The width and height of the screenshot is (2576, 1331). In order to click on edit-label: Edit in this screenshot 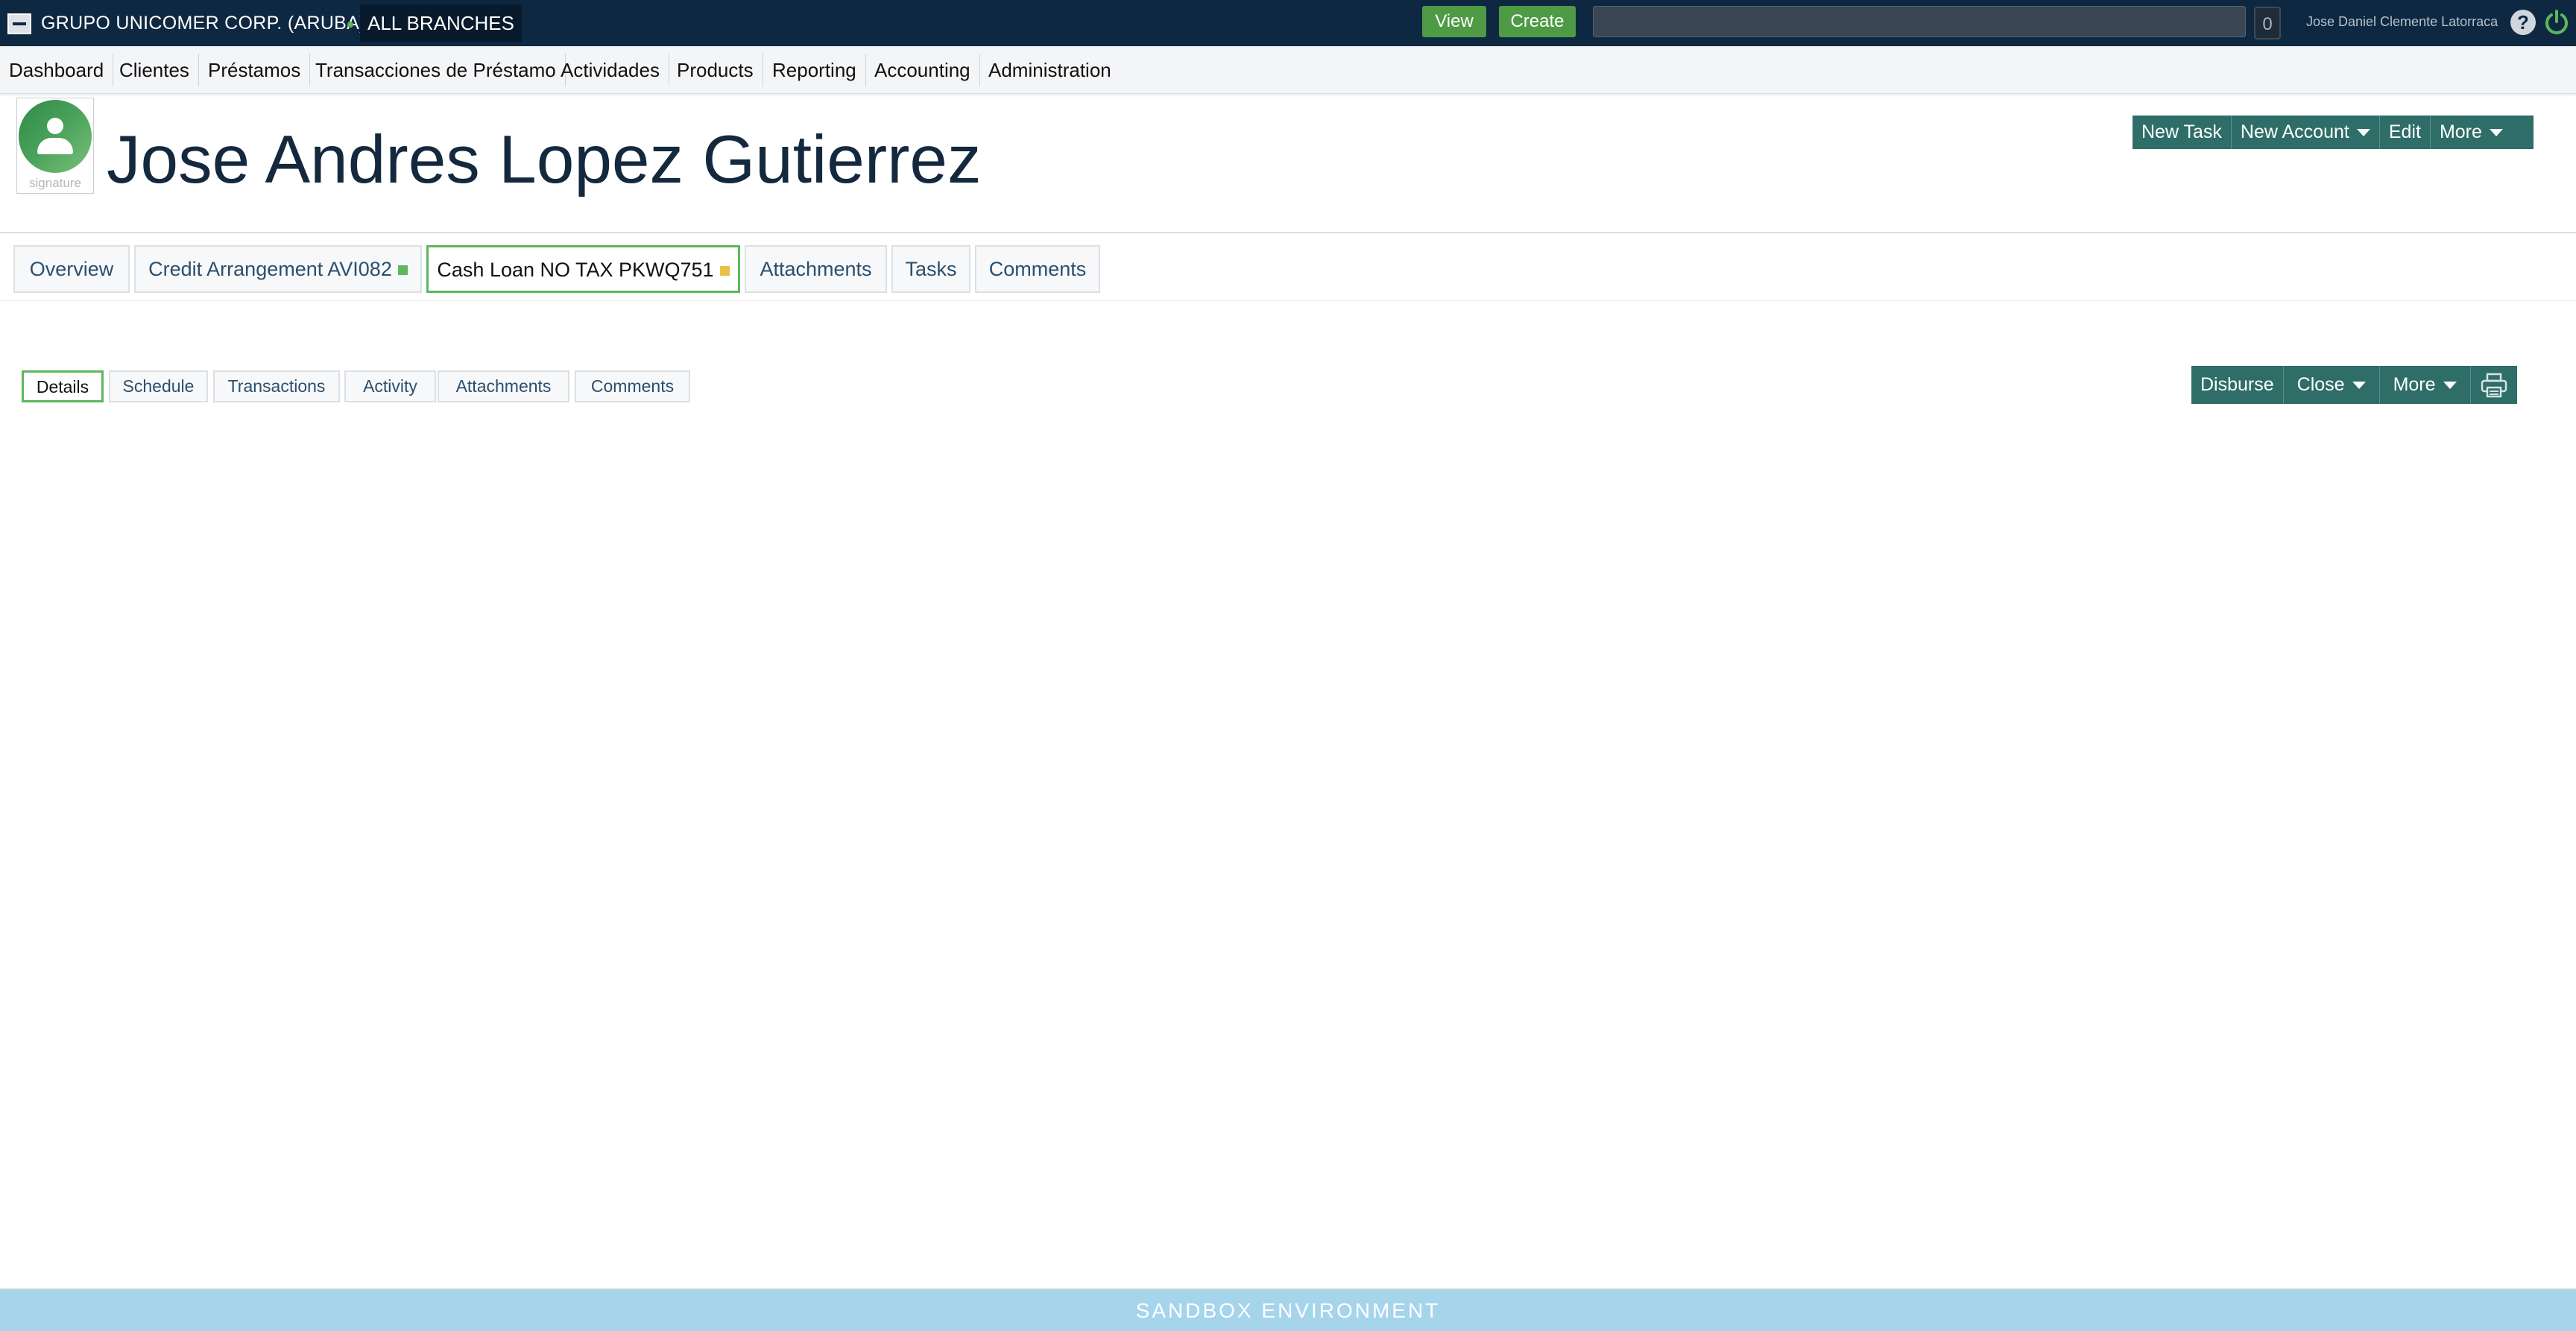, I will do `click(2404, 131)`.